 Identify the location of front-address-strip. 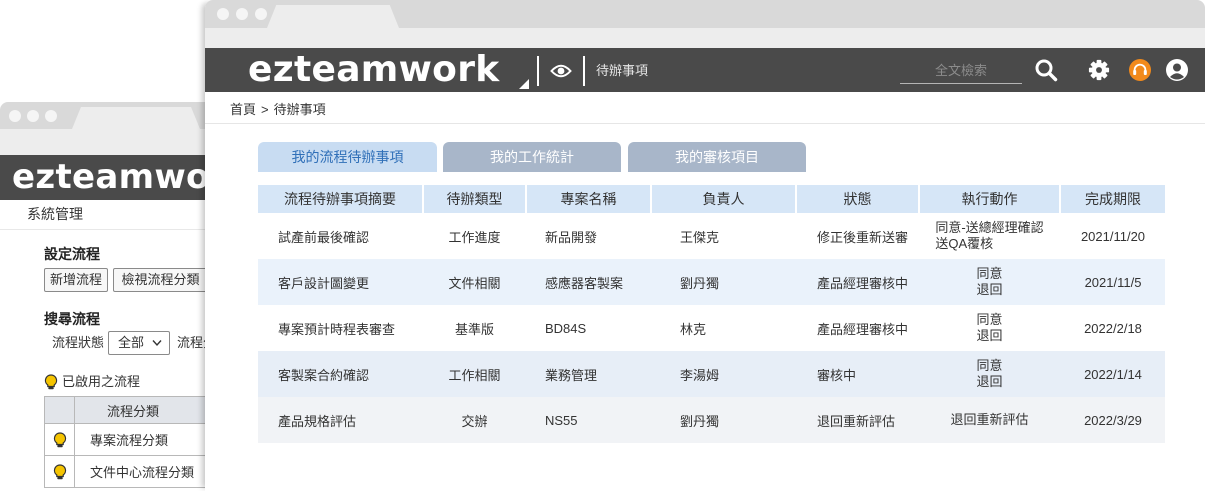
(705, 38).